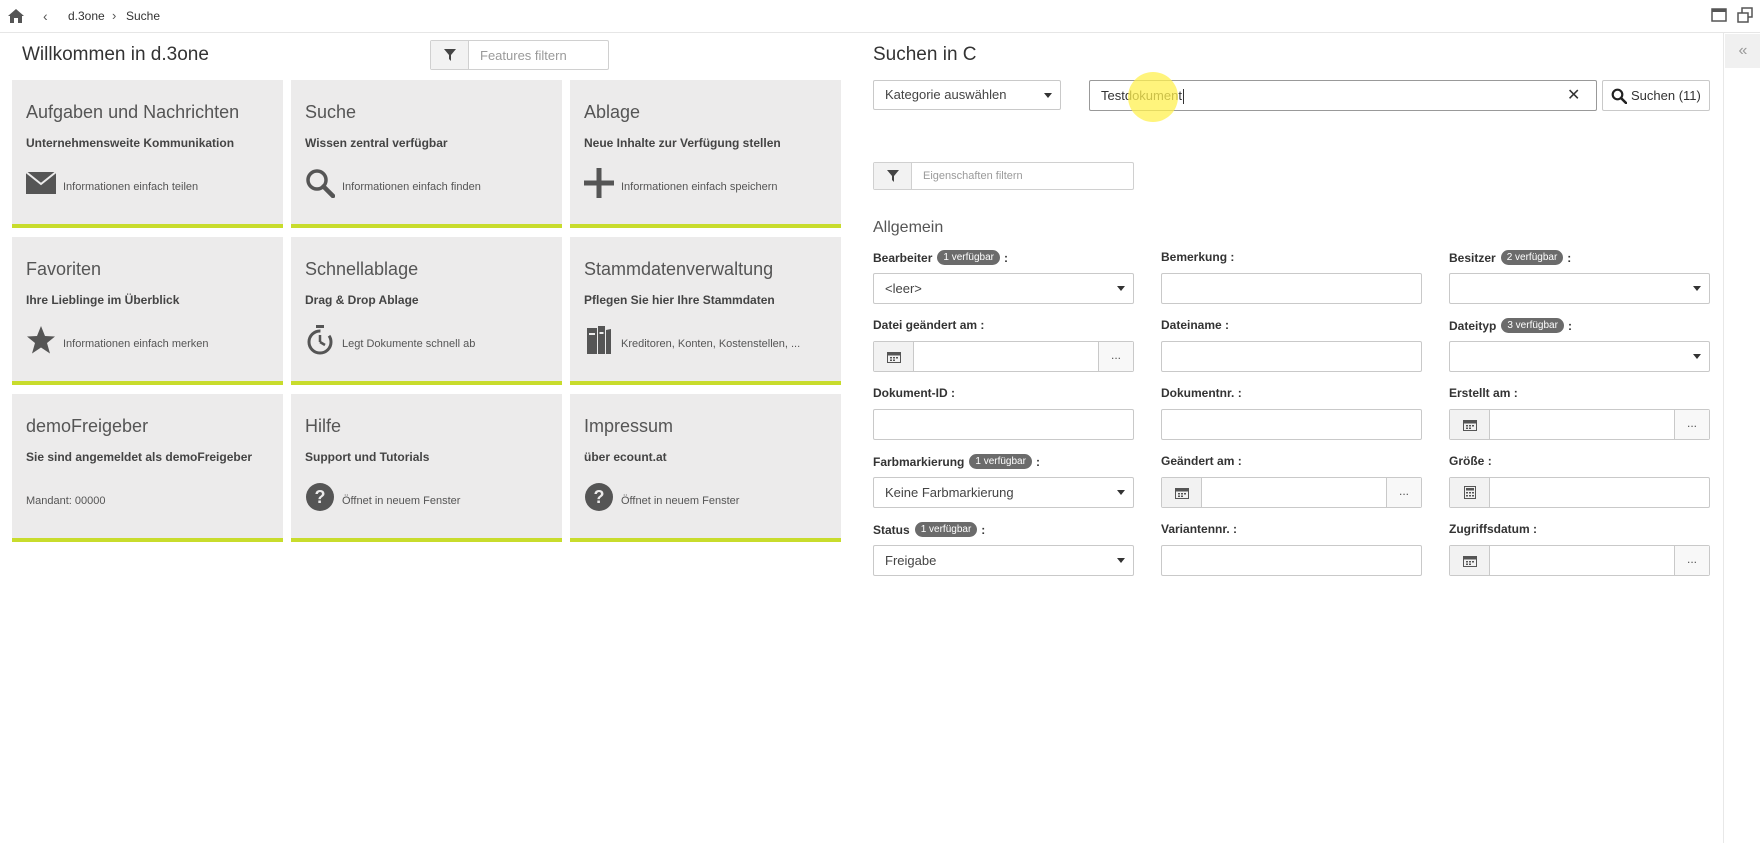 This screenshot has width=1760, height=843. I want to click on field-label-text: Dateiname, so click(1191, 325).